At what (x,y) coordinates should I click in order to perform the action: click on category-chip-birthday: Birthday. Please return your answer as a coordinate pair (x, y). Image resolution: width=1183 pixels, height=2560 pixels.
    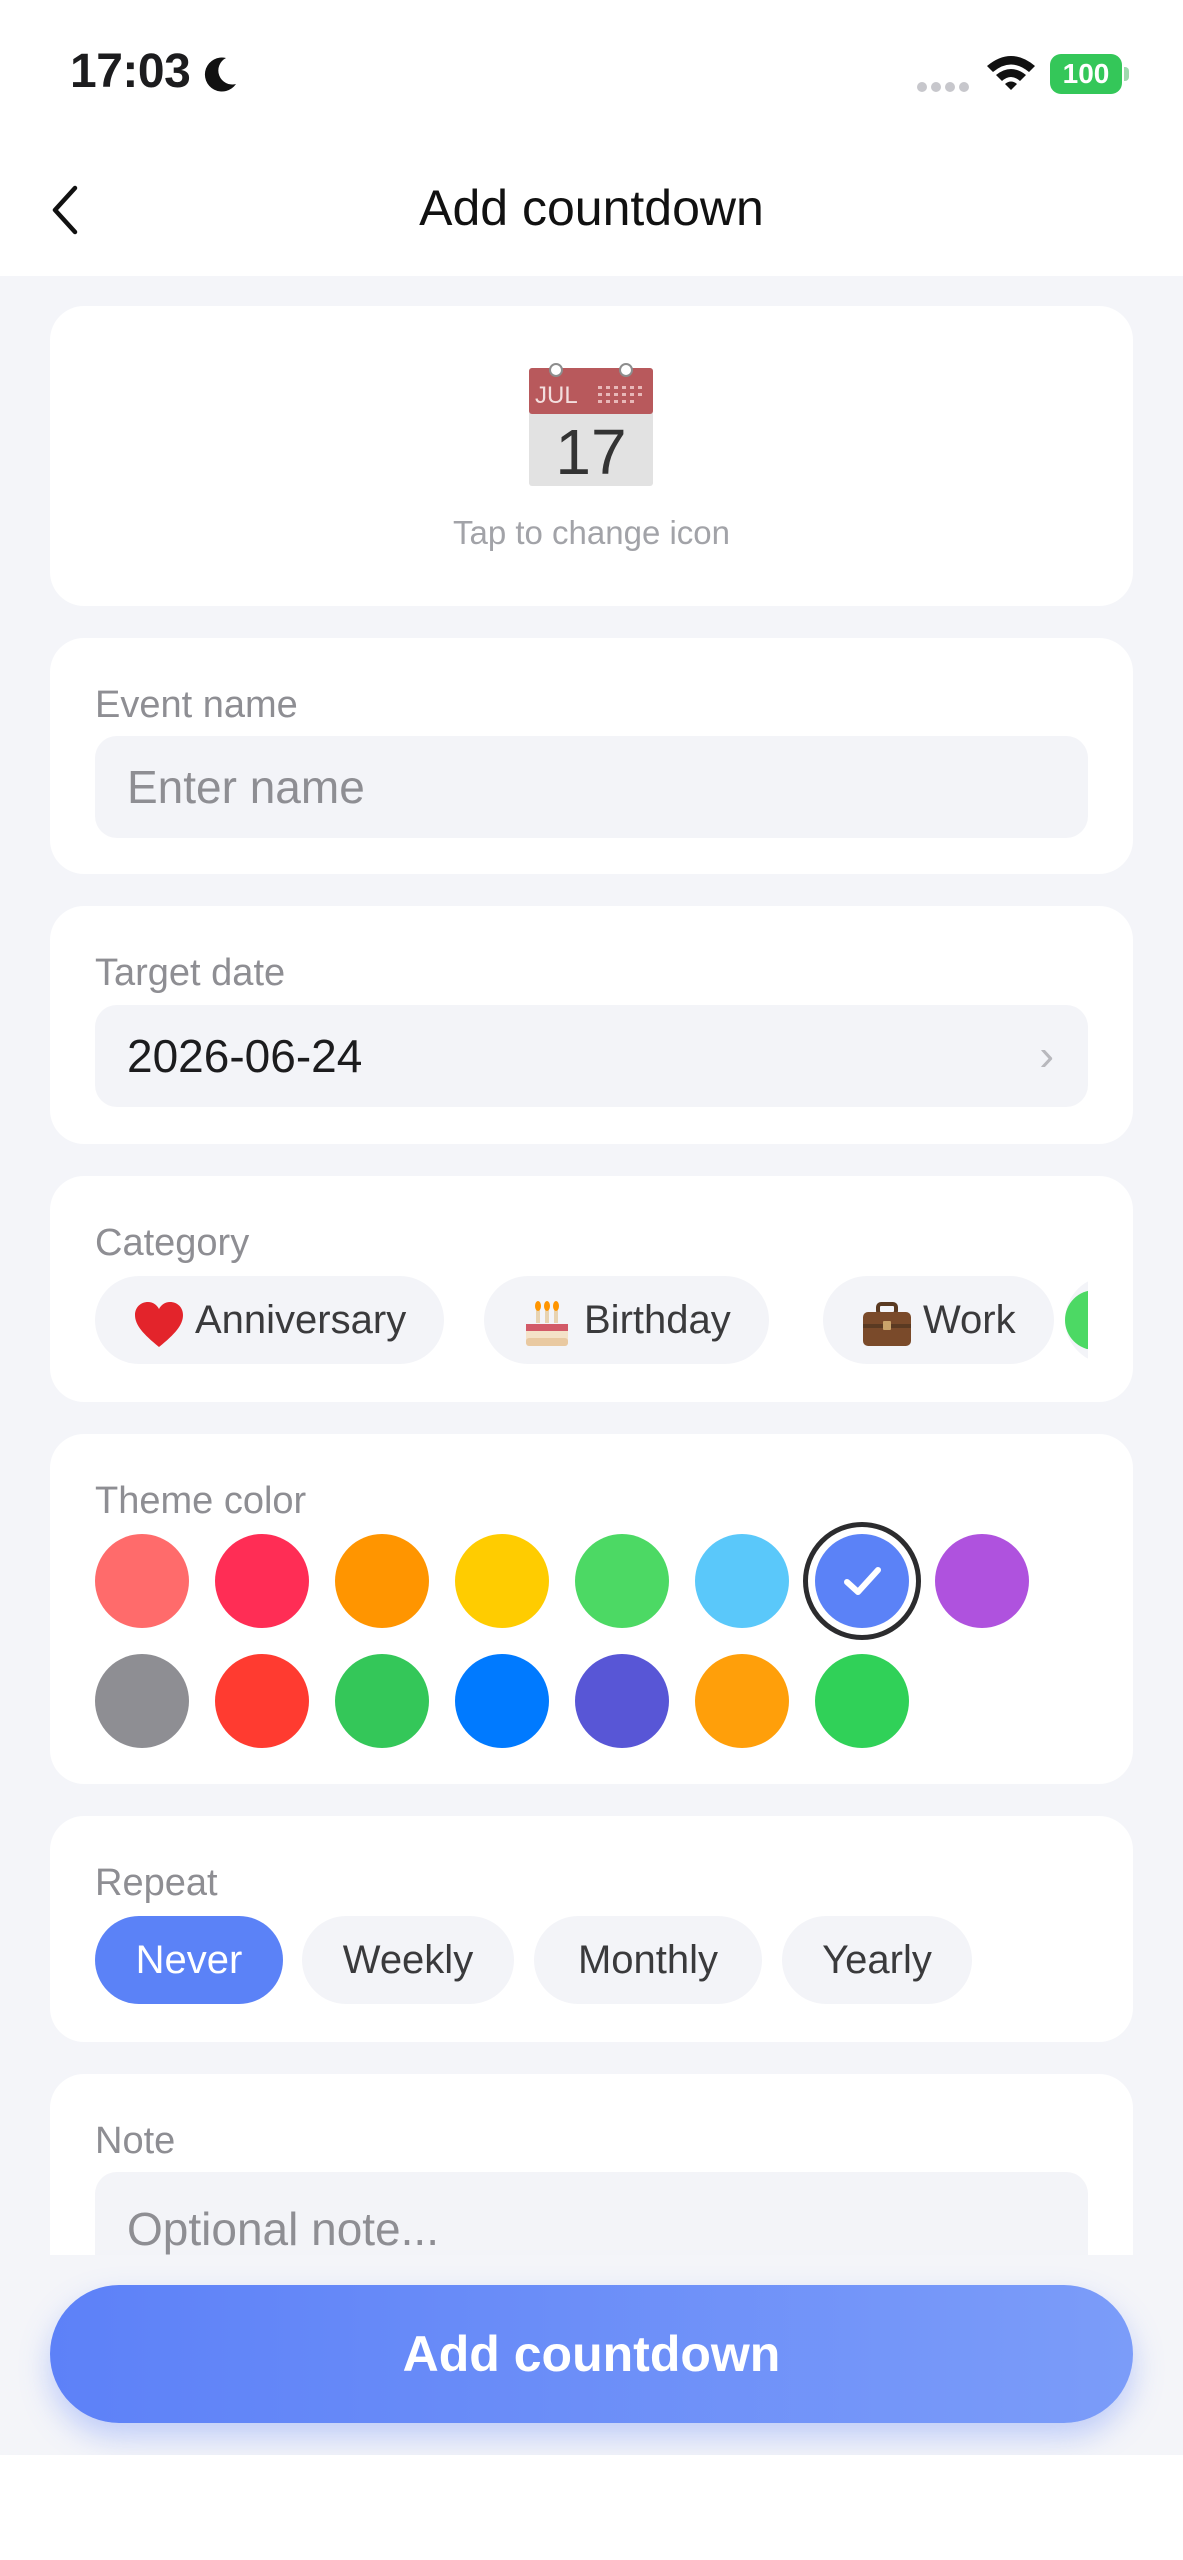
    Looking at the image, I should click on (626, 1320).